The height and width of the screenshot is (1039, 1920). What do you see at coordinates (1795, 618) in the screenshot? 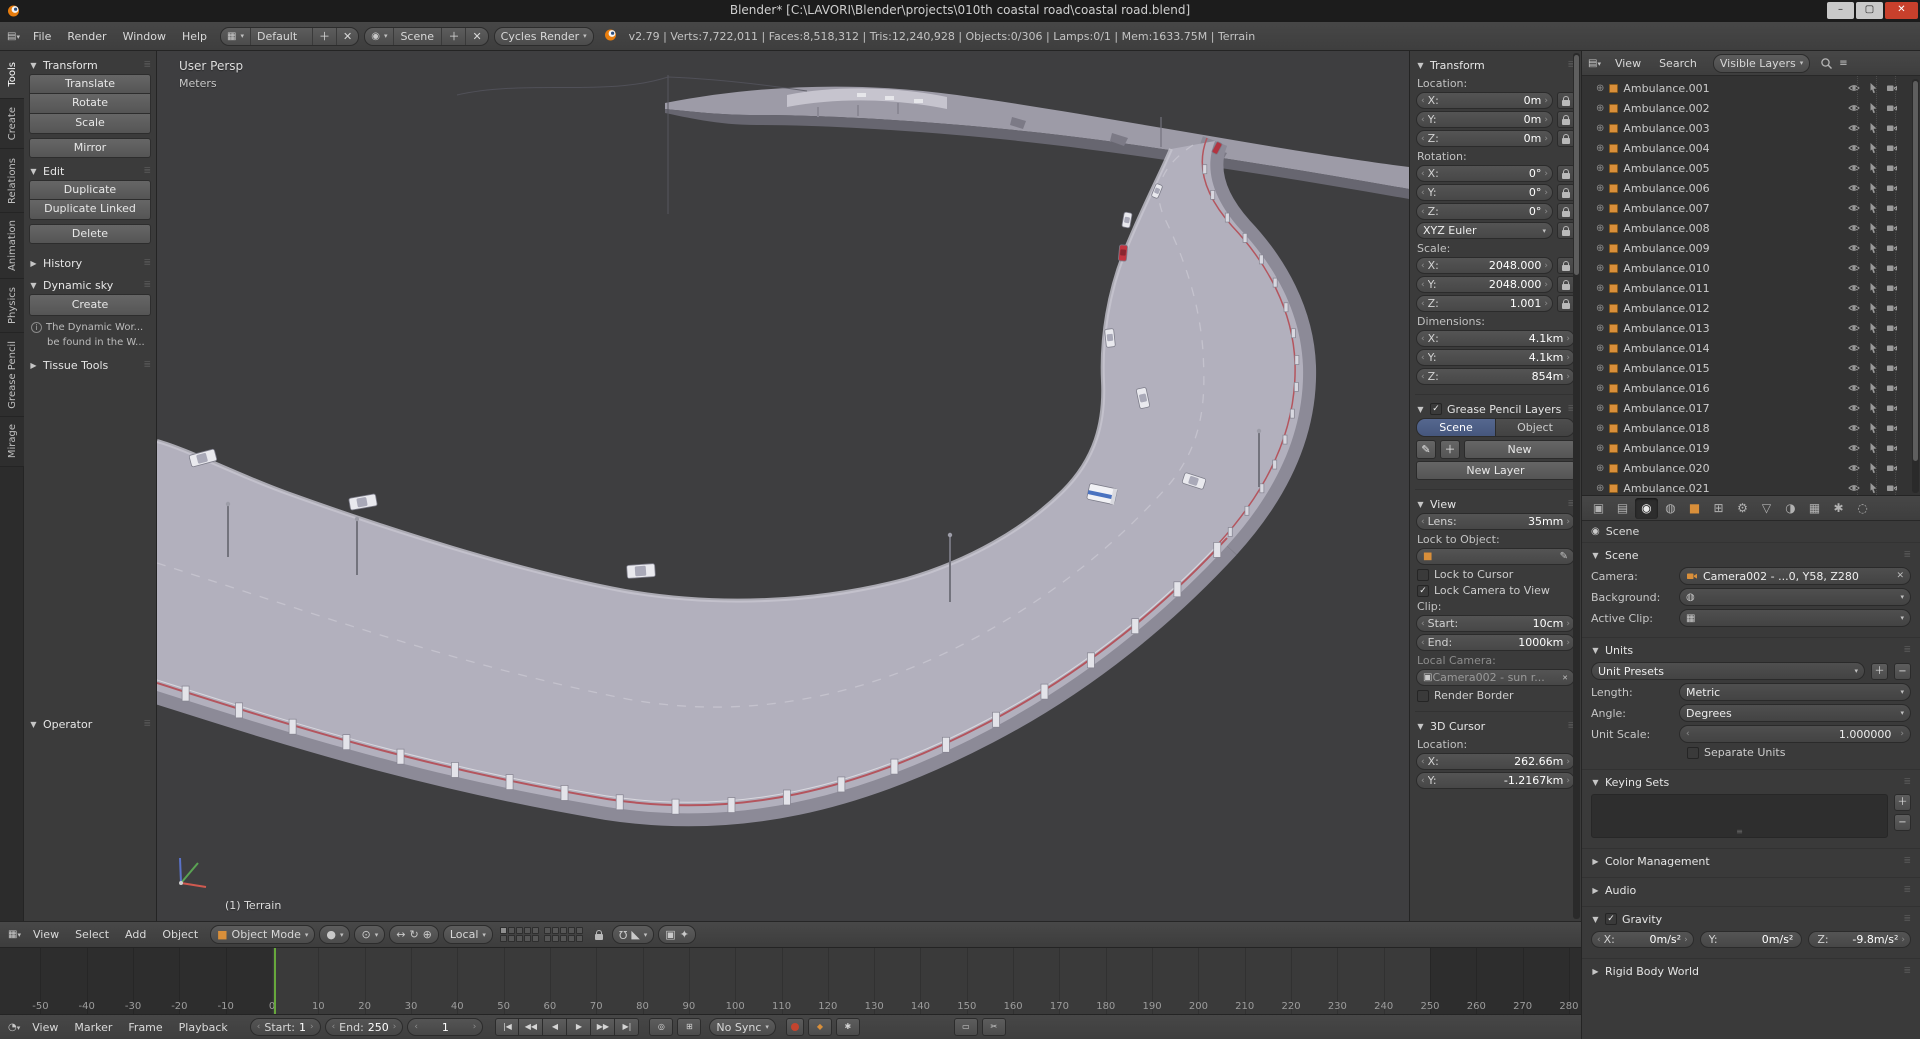
I see `active-clip-field: ▦ ▾` at bounding box center [1795, 618].